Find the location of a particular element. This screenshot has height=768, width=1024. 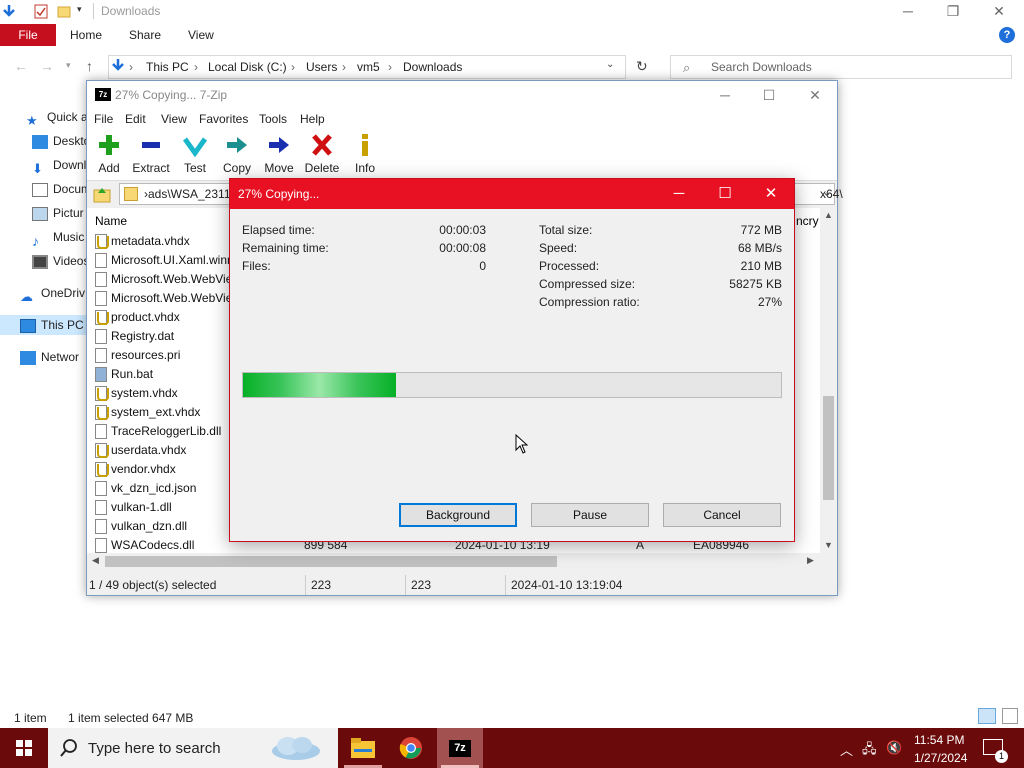

cloud-icon: ☁ is located at coordinates (26, 295).